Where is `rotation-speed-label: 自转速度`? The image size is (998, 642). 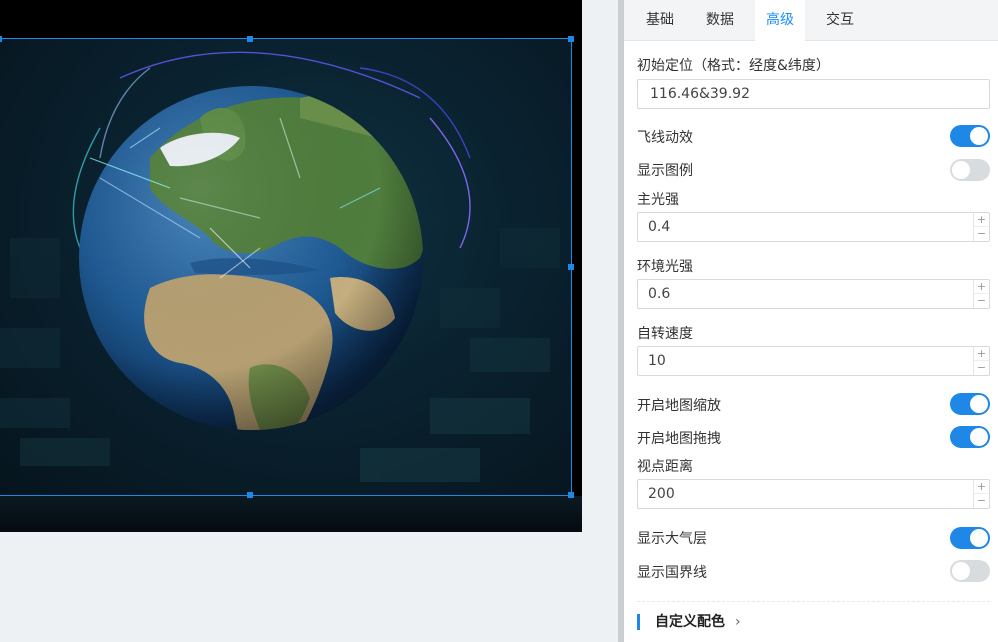 rotation-speed-label: 自转速度 is located at coordinates (665, 334).